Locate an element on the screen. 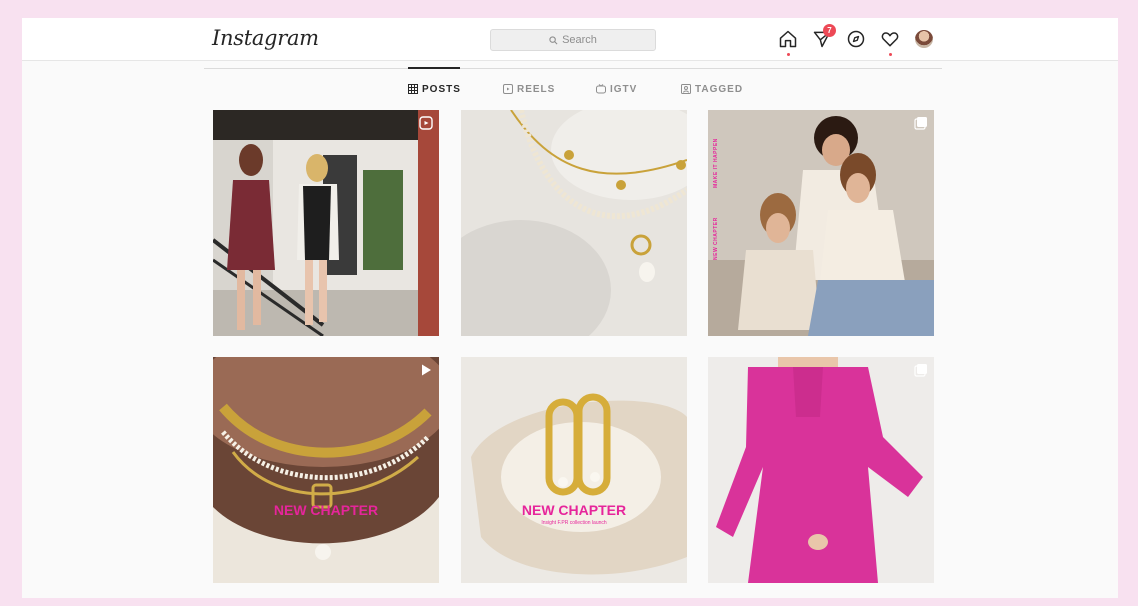 The height and width of the screenshot is (606, 1138). side-text-1: MAKE IT HAPPEN is located at coordinates (716, 163).